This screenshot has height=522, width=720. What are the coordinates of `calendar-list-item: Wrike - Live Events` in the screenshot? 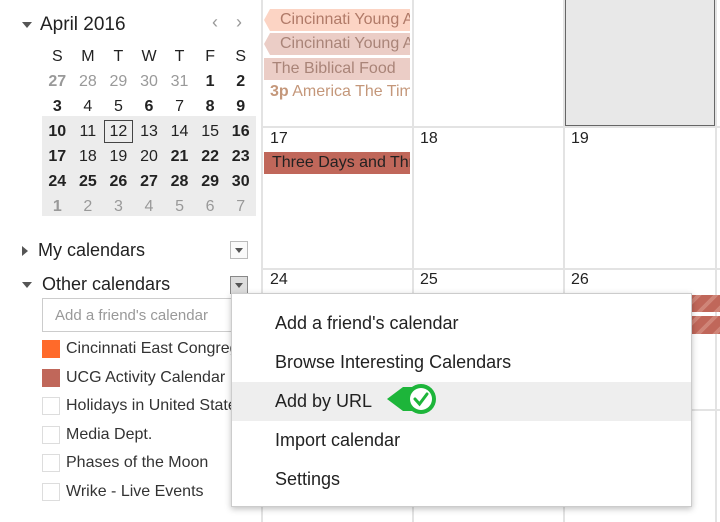 It's located at (142, 491).